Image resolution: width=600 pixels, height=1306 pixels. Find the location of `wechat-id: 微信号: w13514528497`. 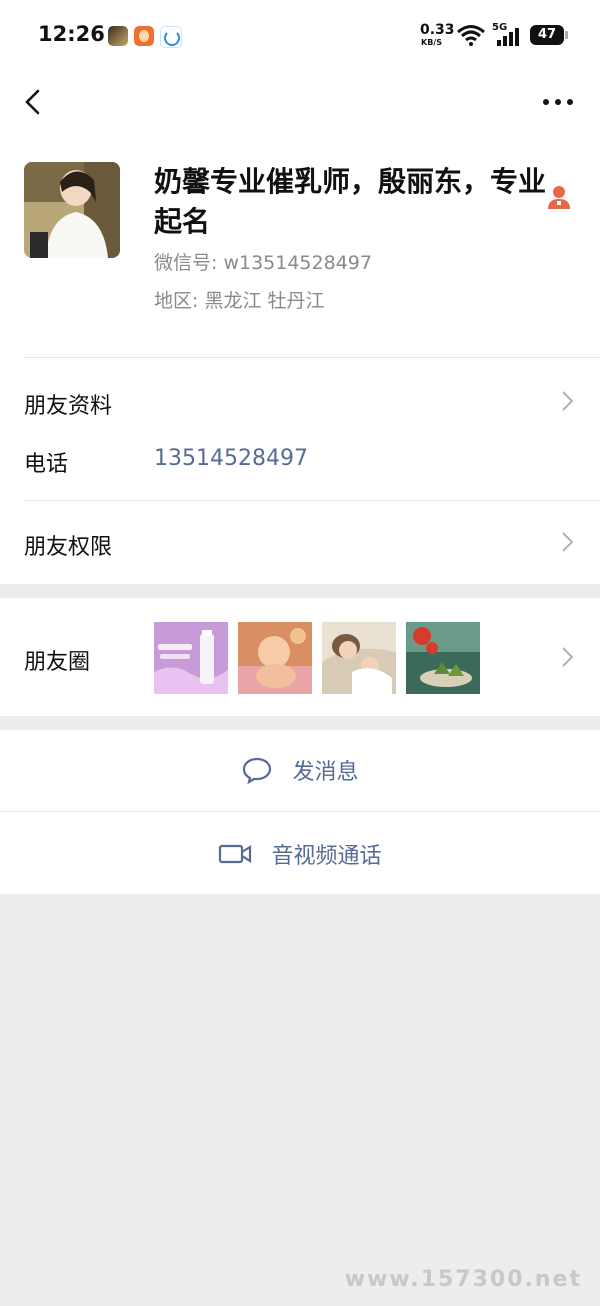

wechat-id: 微信号: w13514528497 is located at coordinates (263, 263).